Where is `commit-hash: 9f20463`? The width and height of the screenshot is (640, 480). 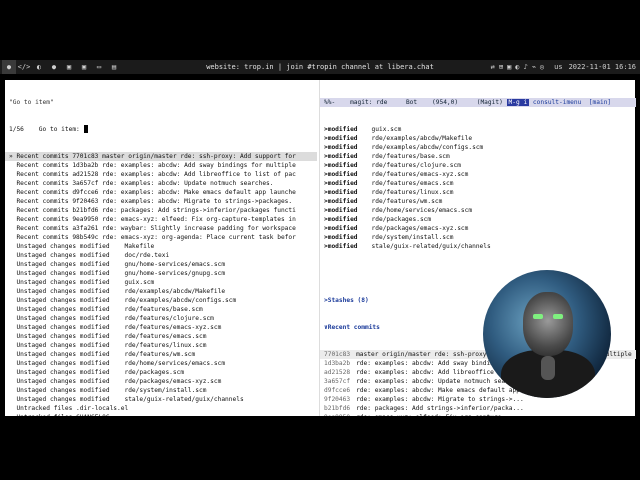
commit-hash: 9f20463 is located at coordinates (337, 399).